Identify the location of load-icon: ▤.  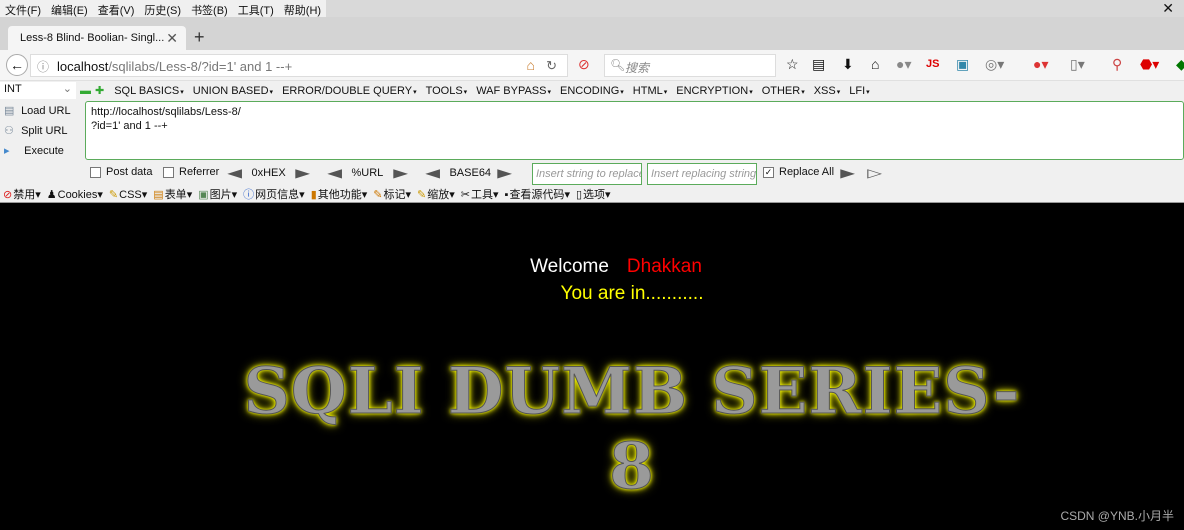
(9, 111).